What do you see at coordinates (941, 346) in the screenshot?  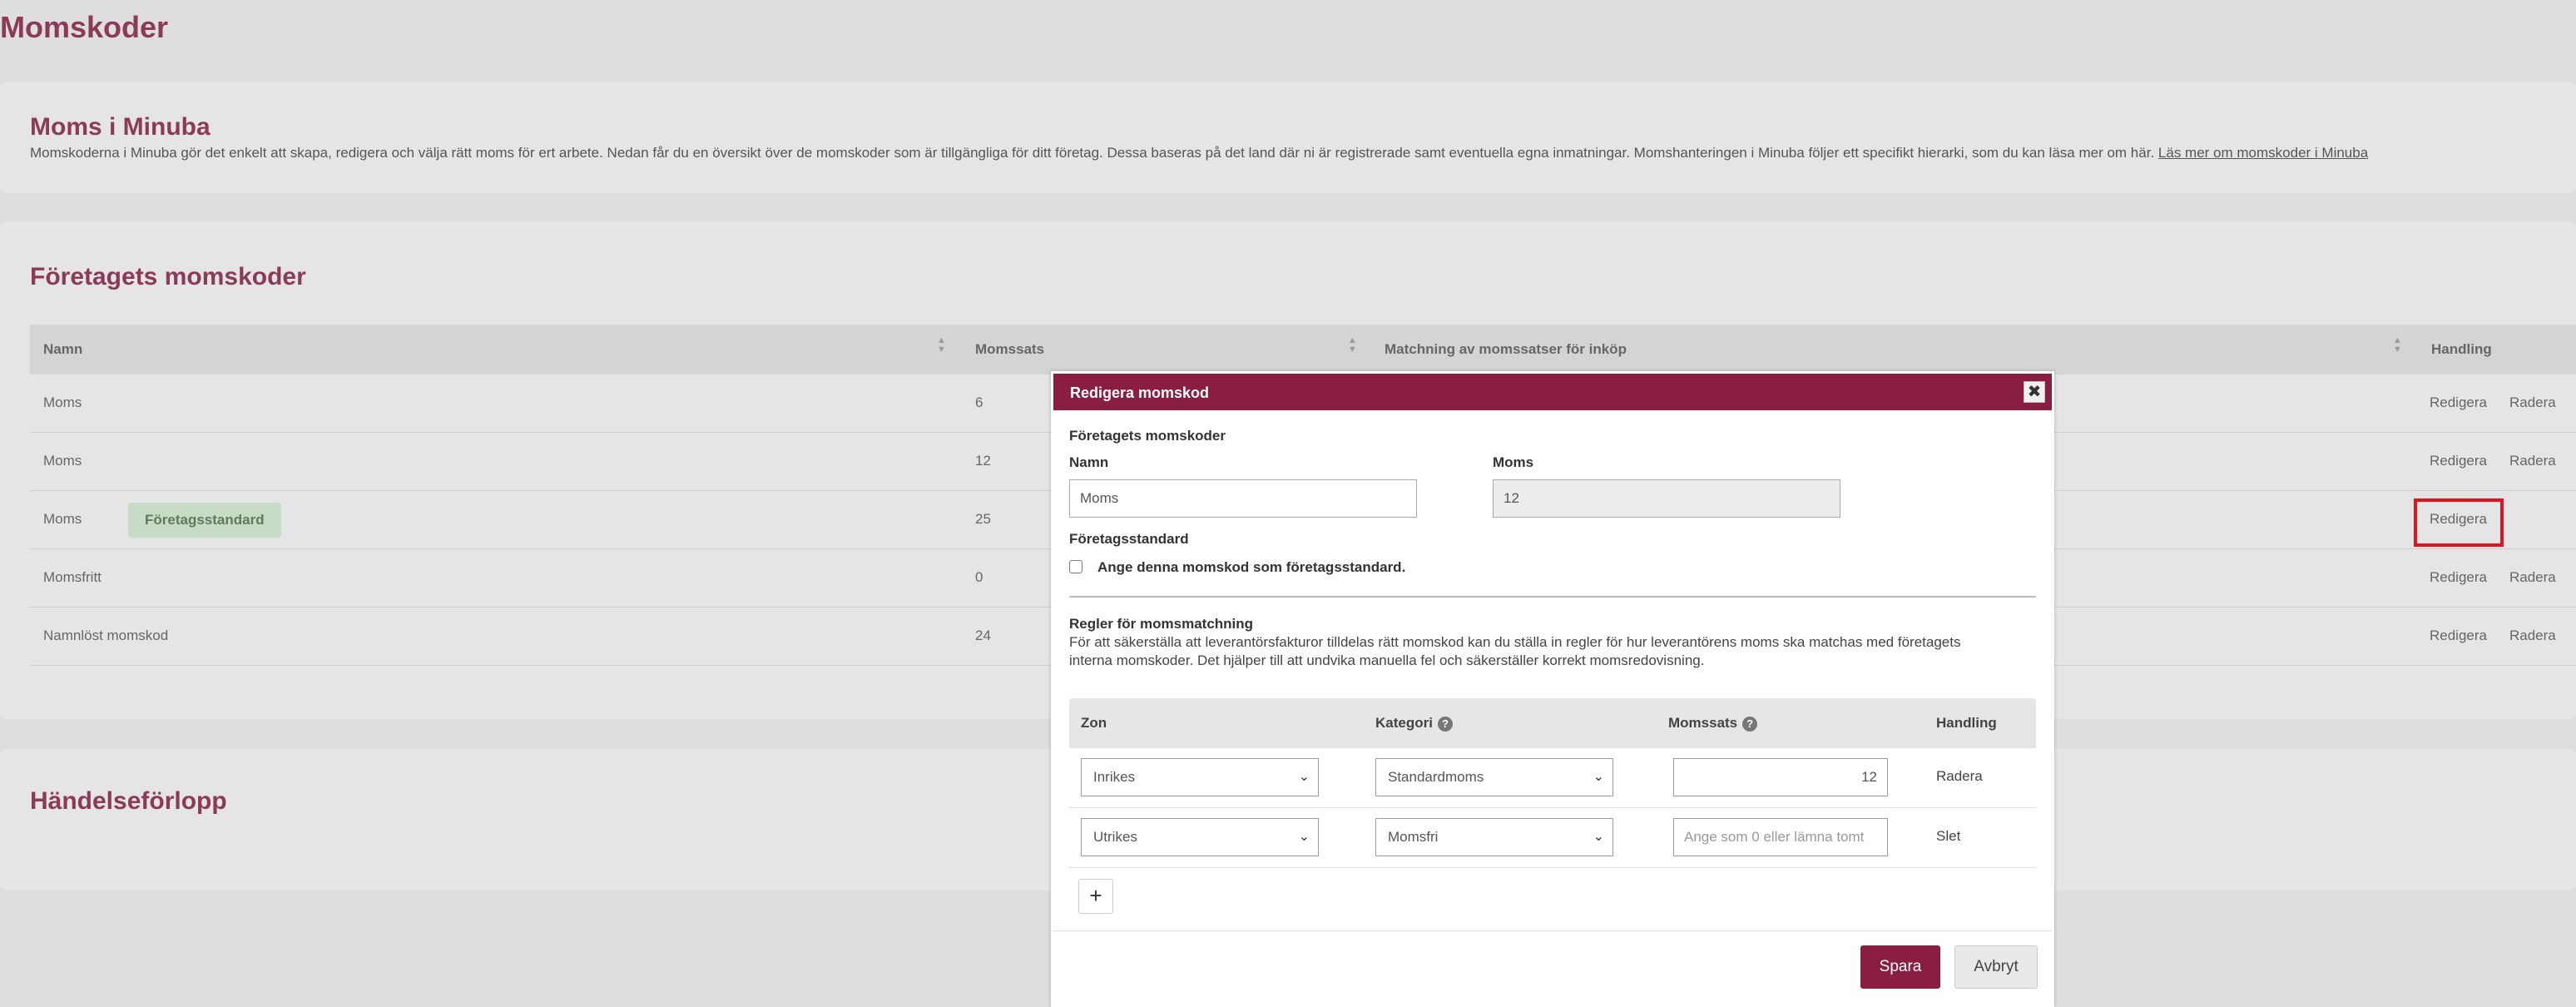 I see `sort-name-icon: ▲▼` at bounding box center [941, 346].